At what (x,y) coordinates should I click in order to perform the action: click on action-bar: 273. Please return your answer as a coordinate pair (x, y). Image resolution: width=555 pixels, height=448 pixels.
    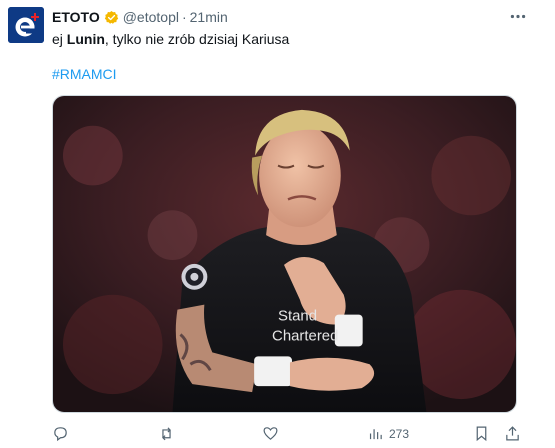
    Looking at the image, I should click on (292, 434).